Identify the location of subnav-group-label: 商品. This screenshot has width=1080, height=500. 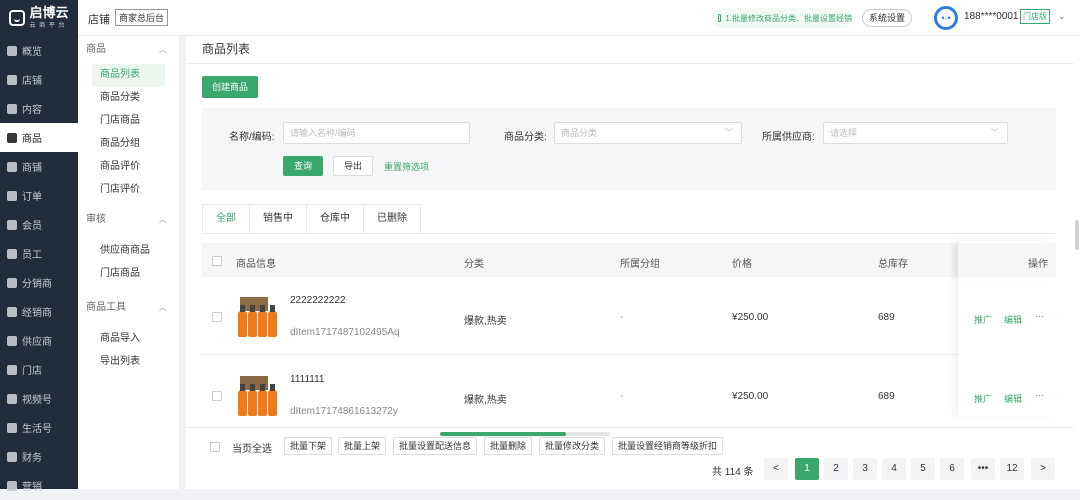
(96, 49).